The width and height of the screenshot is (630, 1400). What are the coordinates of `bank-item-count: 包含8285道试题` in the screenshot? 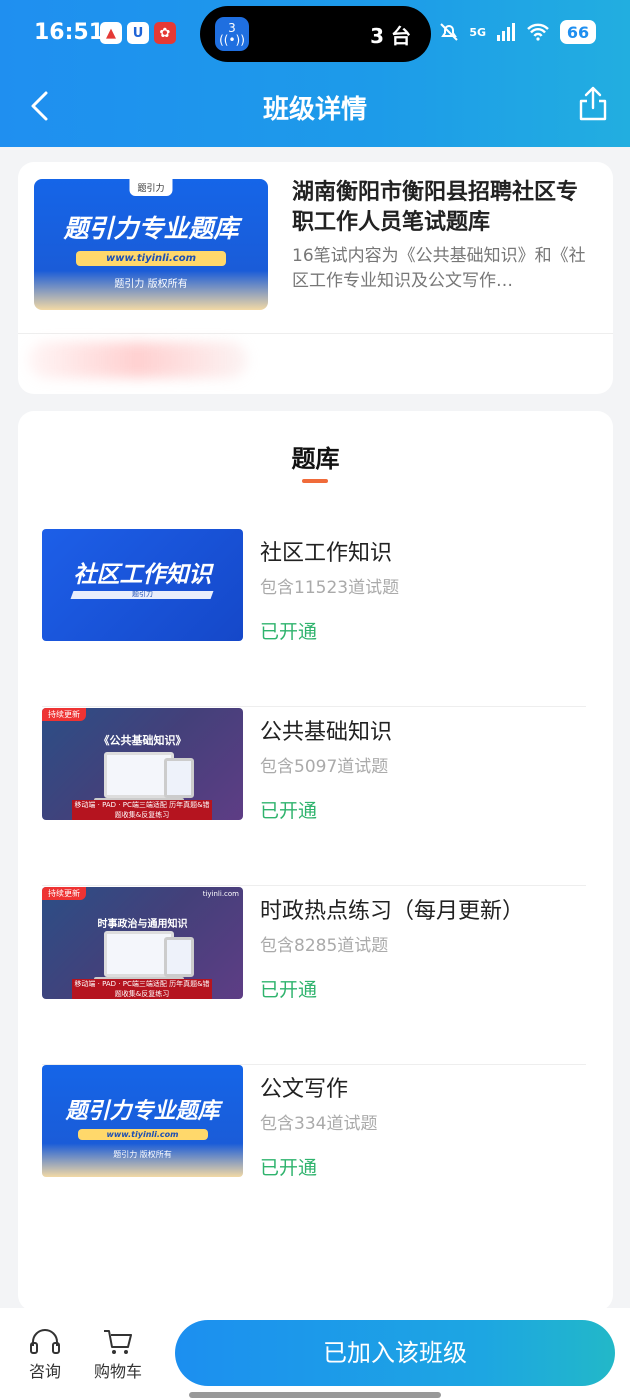 It's located at (324, 946).